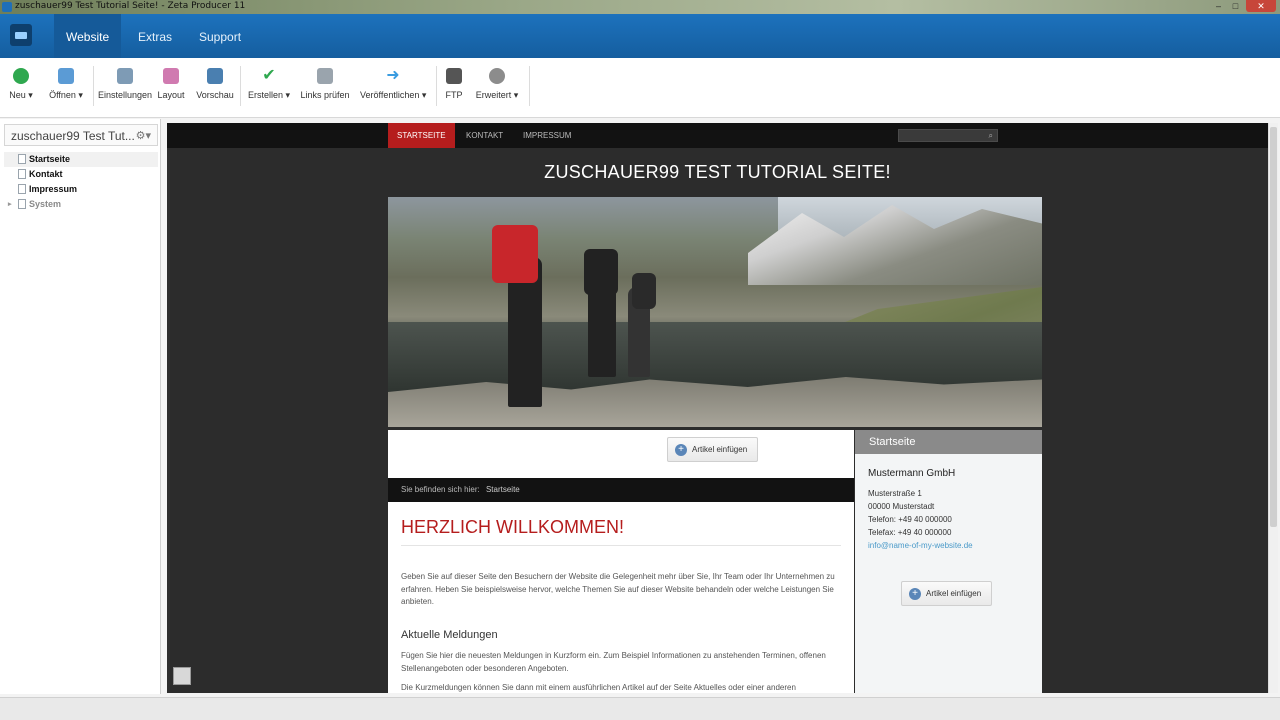 This screenshot has width=1280, height=720. I want to click on preview-button: Vorschau, so click(215, 91).